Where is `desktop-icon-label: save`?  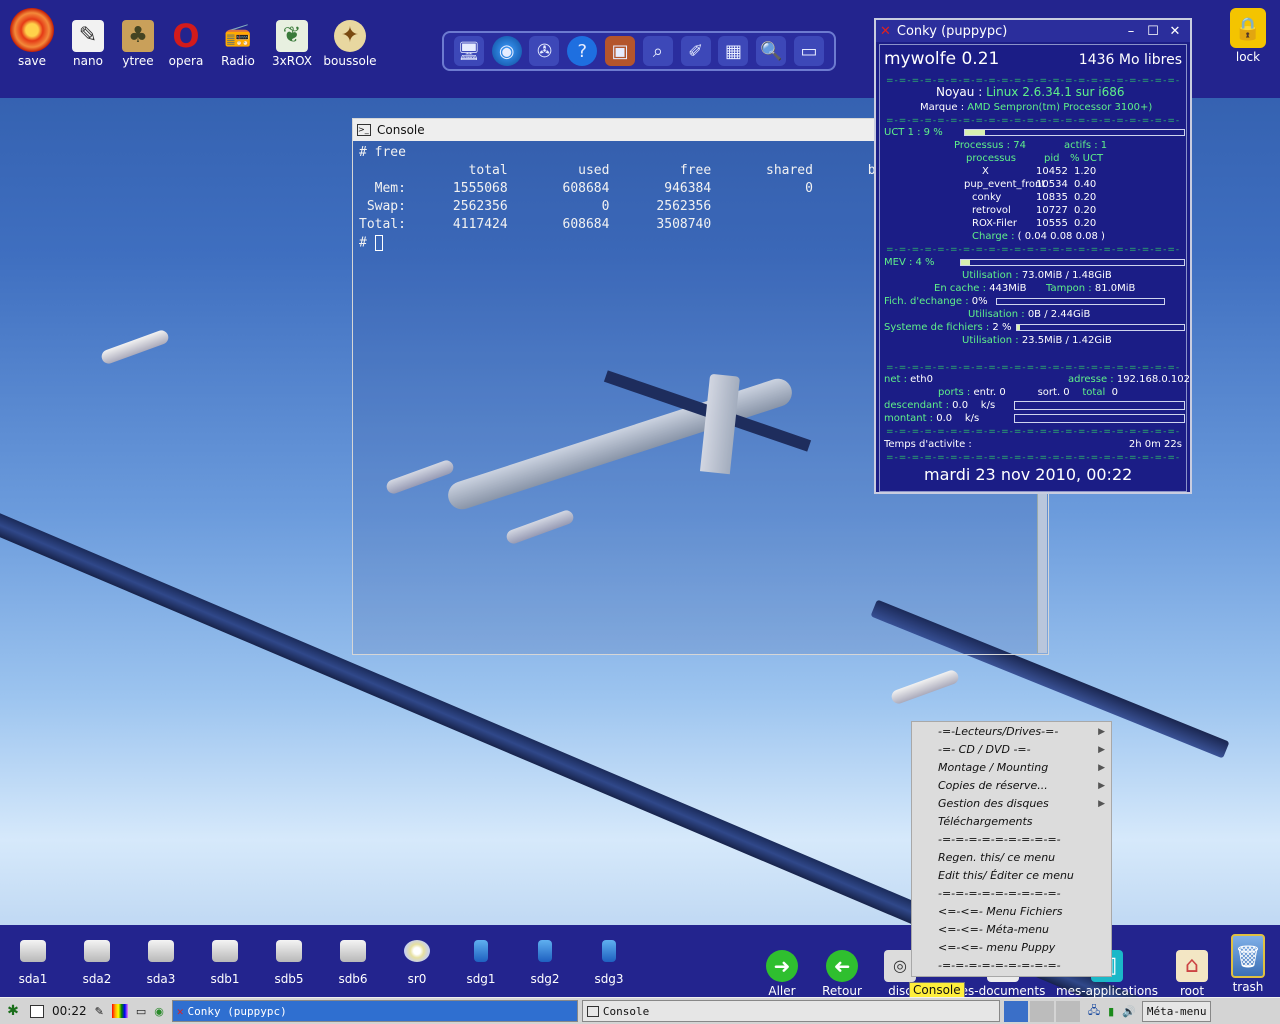 desktop-icon-label: save is located at coordinates (32, 61).